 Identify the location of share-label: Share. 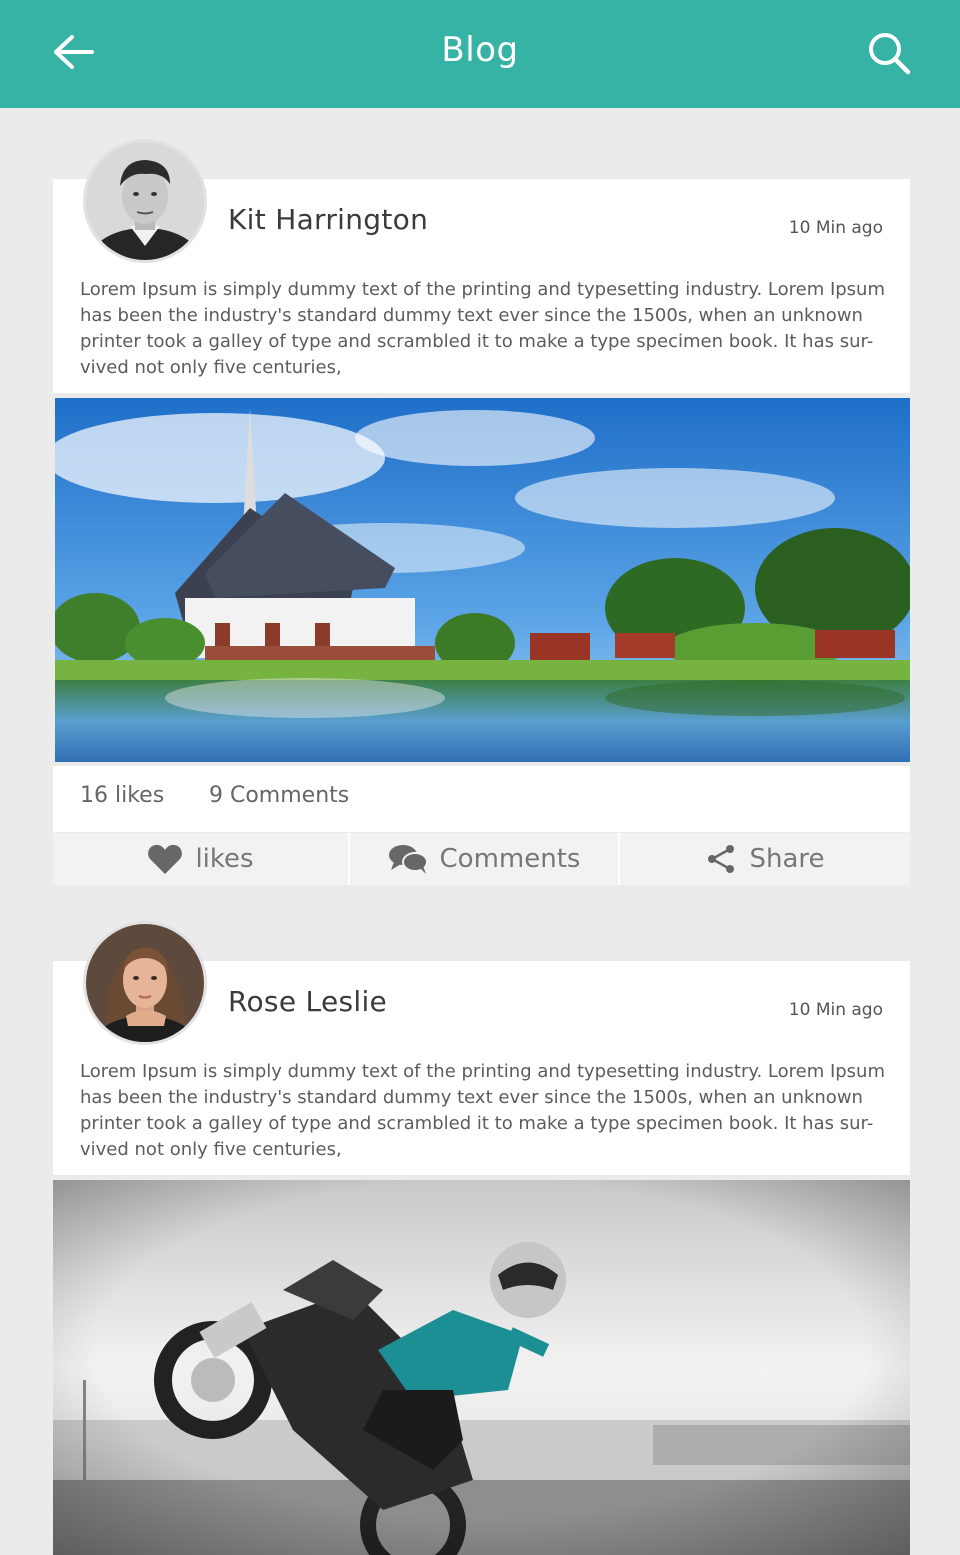
(787, 859).